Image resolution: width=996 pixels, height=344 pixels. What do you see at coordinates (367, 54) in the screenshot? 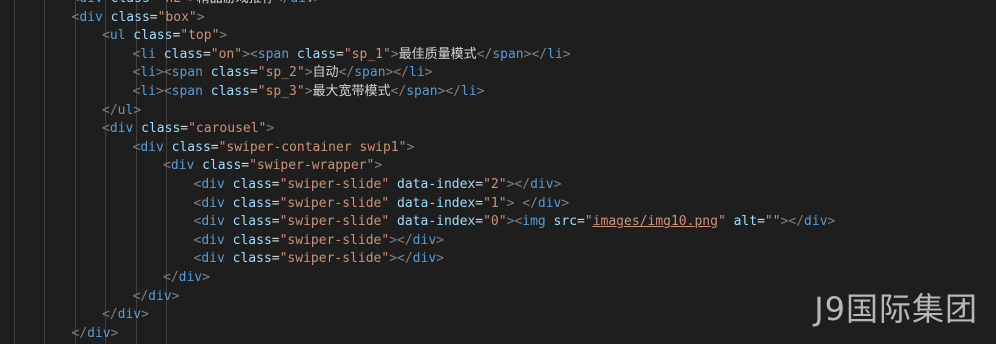
I see `code-token: "sp_1"` at bounding box center [367, 54].